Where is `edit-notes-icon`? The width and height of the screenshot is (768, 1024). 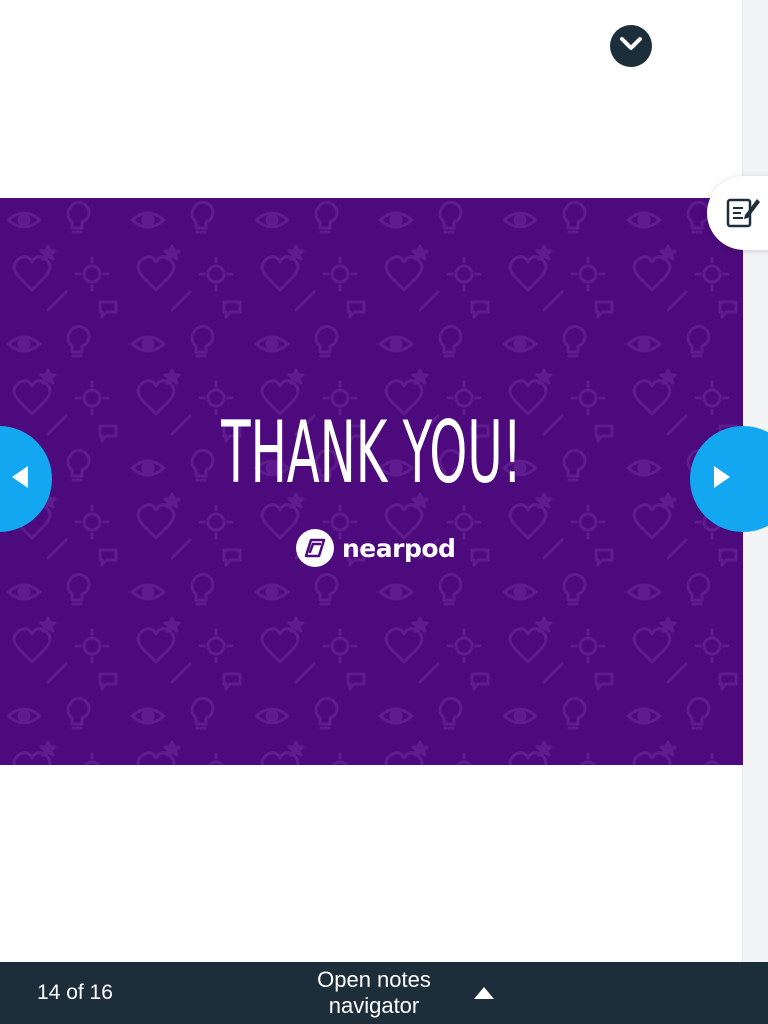 edit-notes-icon is located at coordinates (743, 213).